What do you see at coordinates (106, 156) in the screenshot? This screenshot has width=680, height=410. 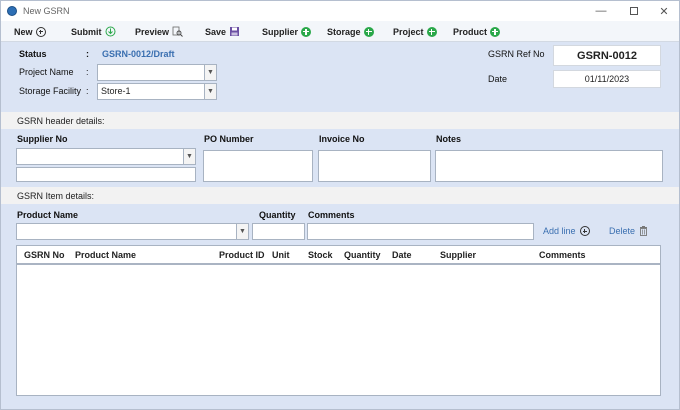 I see `supplier-no-select: ▼` at bounding box center [106, 156].